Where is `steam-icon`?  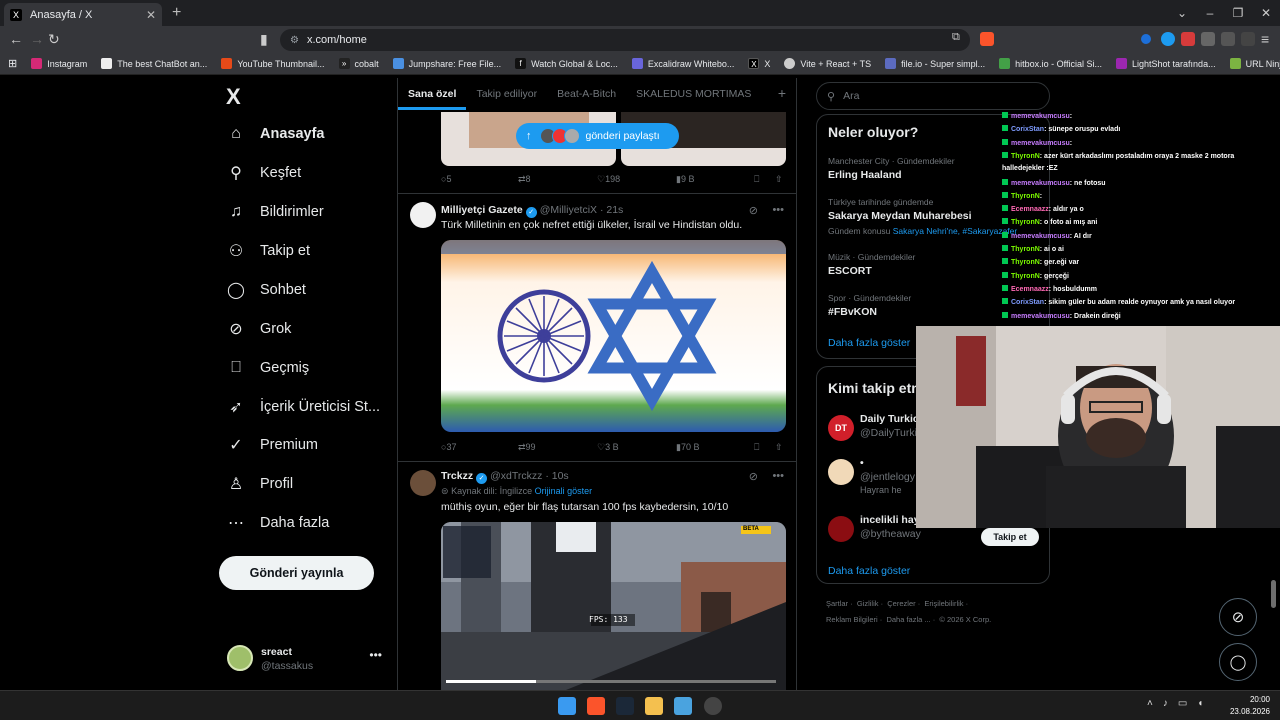
steam-icon is located at coordinates (625, 706).